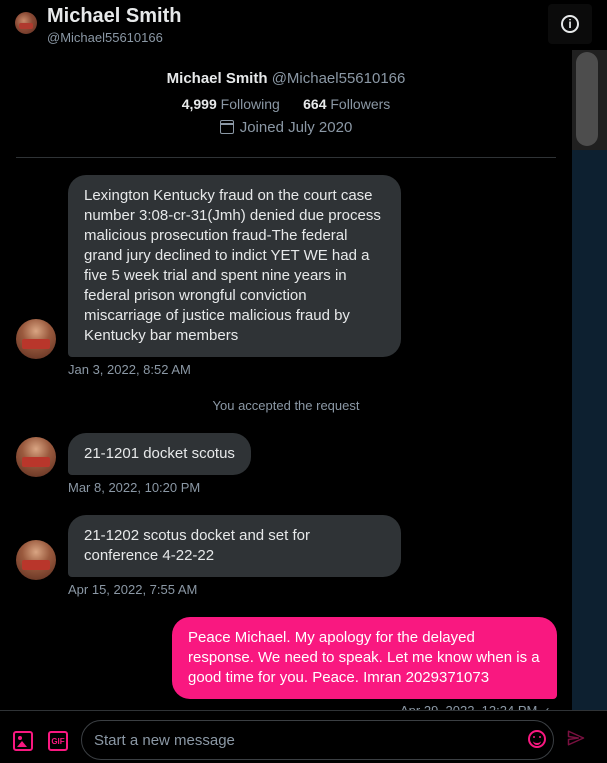  What do you see at coordinates (26, 23) in the screenshot?
I see `header-avatar` at bounding box center [26, 23].